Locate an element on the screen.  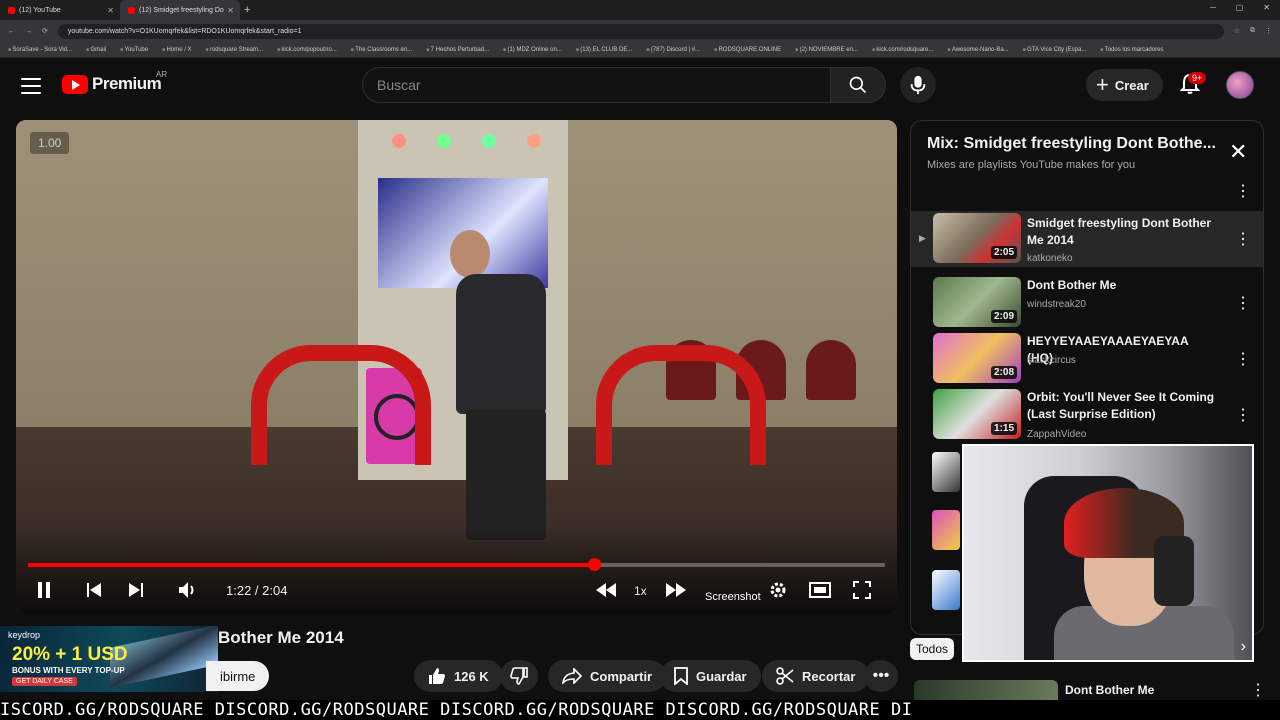
save-button: Guardar is located at coordinates (710, 676).